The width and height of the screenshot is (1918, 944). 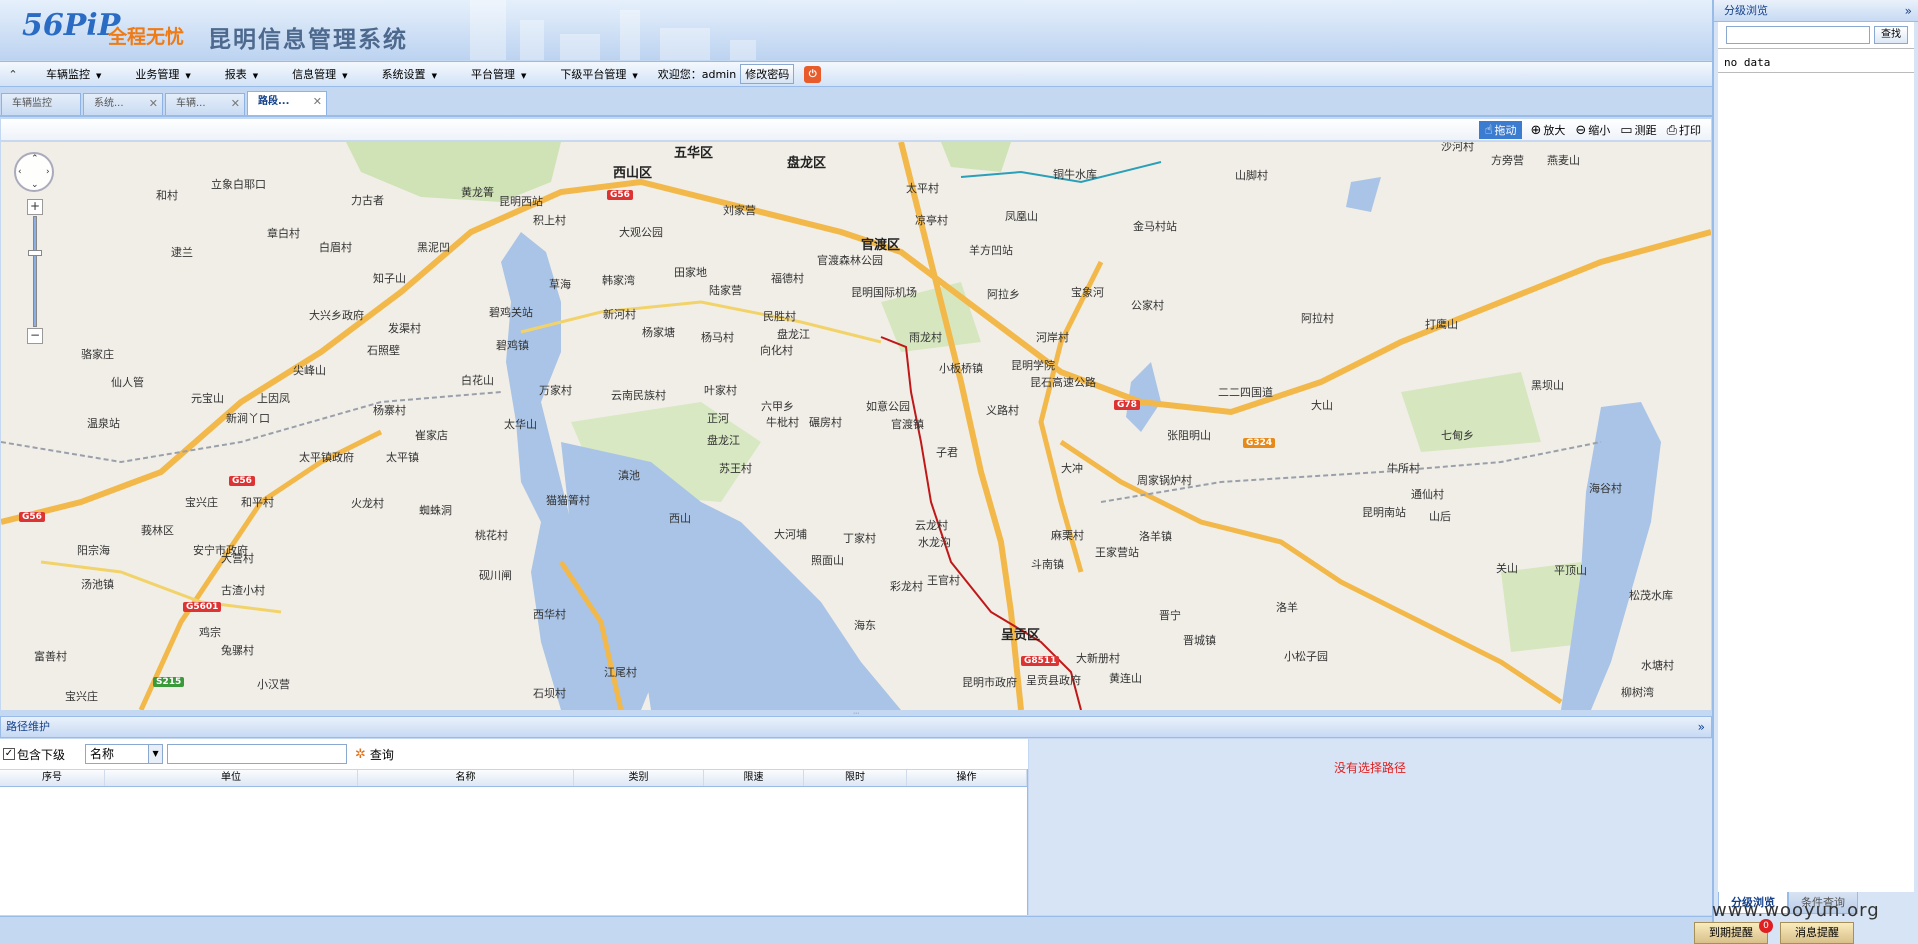 I want to click on menu-business: 业务管理 ▼, so click(x=159, y=74).